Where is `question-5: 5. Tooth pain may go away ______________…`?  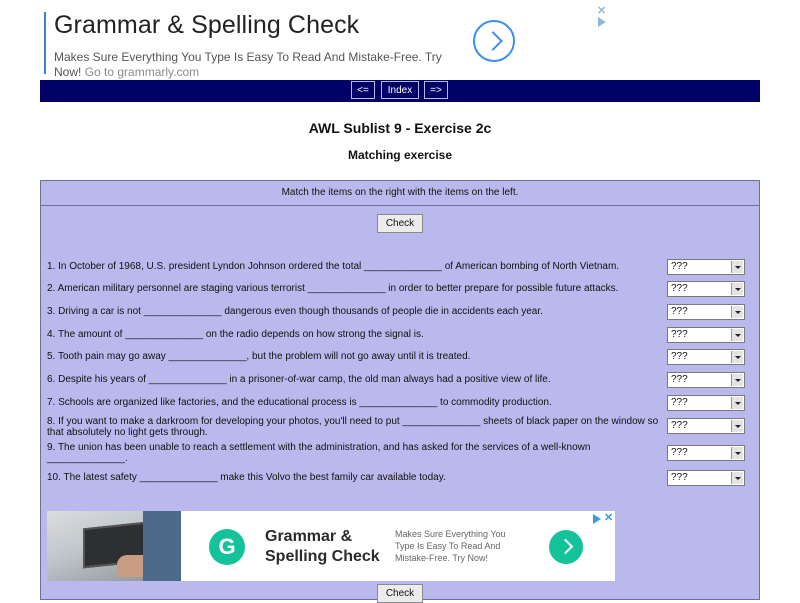
question-5: 5. Tooth pain may go away ______________… is located at coordinates (358, 356).